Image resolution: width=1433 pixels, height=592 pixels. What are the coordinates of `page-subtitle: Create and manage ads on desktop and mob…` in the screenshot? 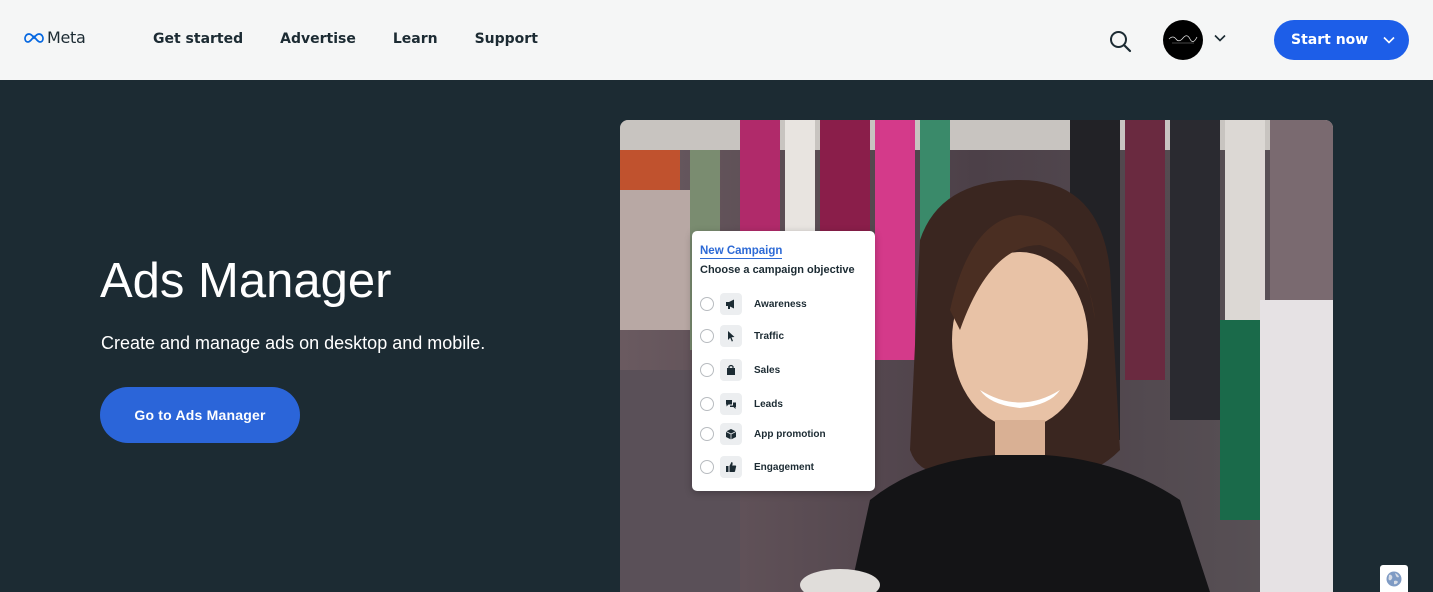 It's located at (293, 343).